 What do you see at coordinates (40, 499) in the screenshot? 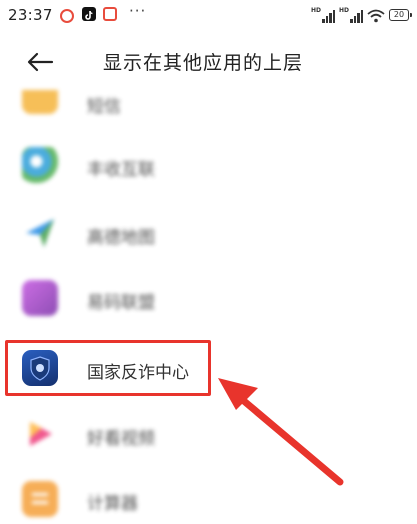
I see `calculator-icon` at bounding box center [40, 499].